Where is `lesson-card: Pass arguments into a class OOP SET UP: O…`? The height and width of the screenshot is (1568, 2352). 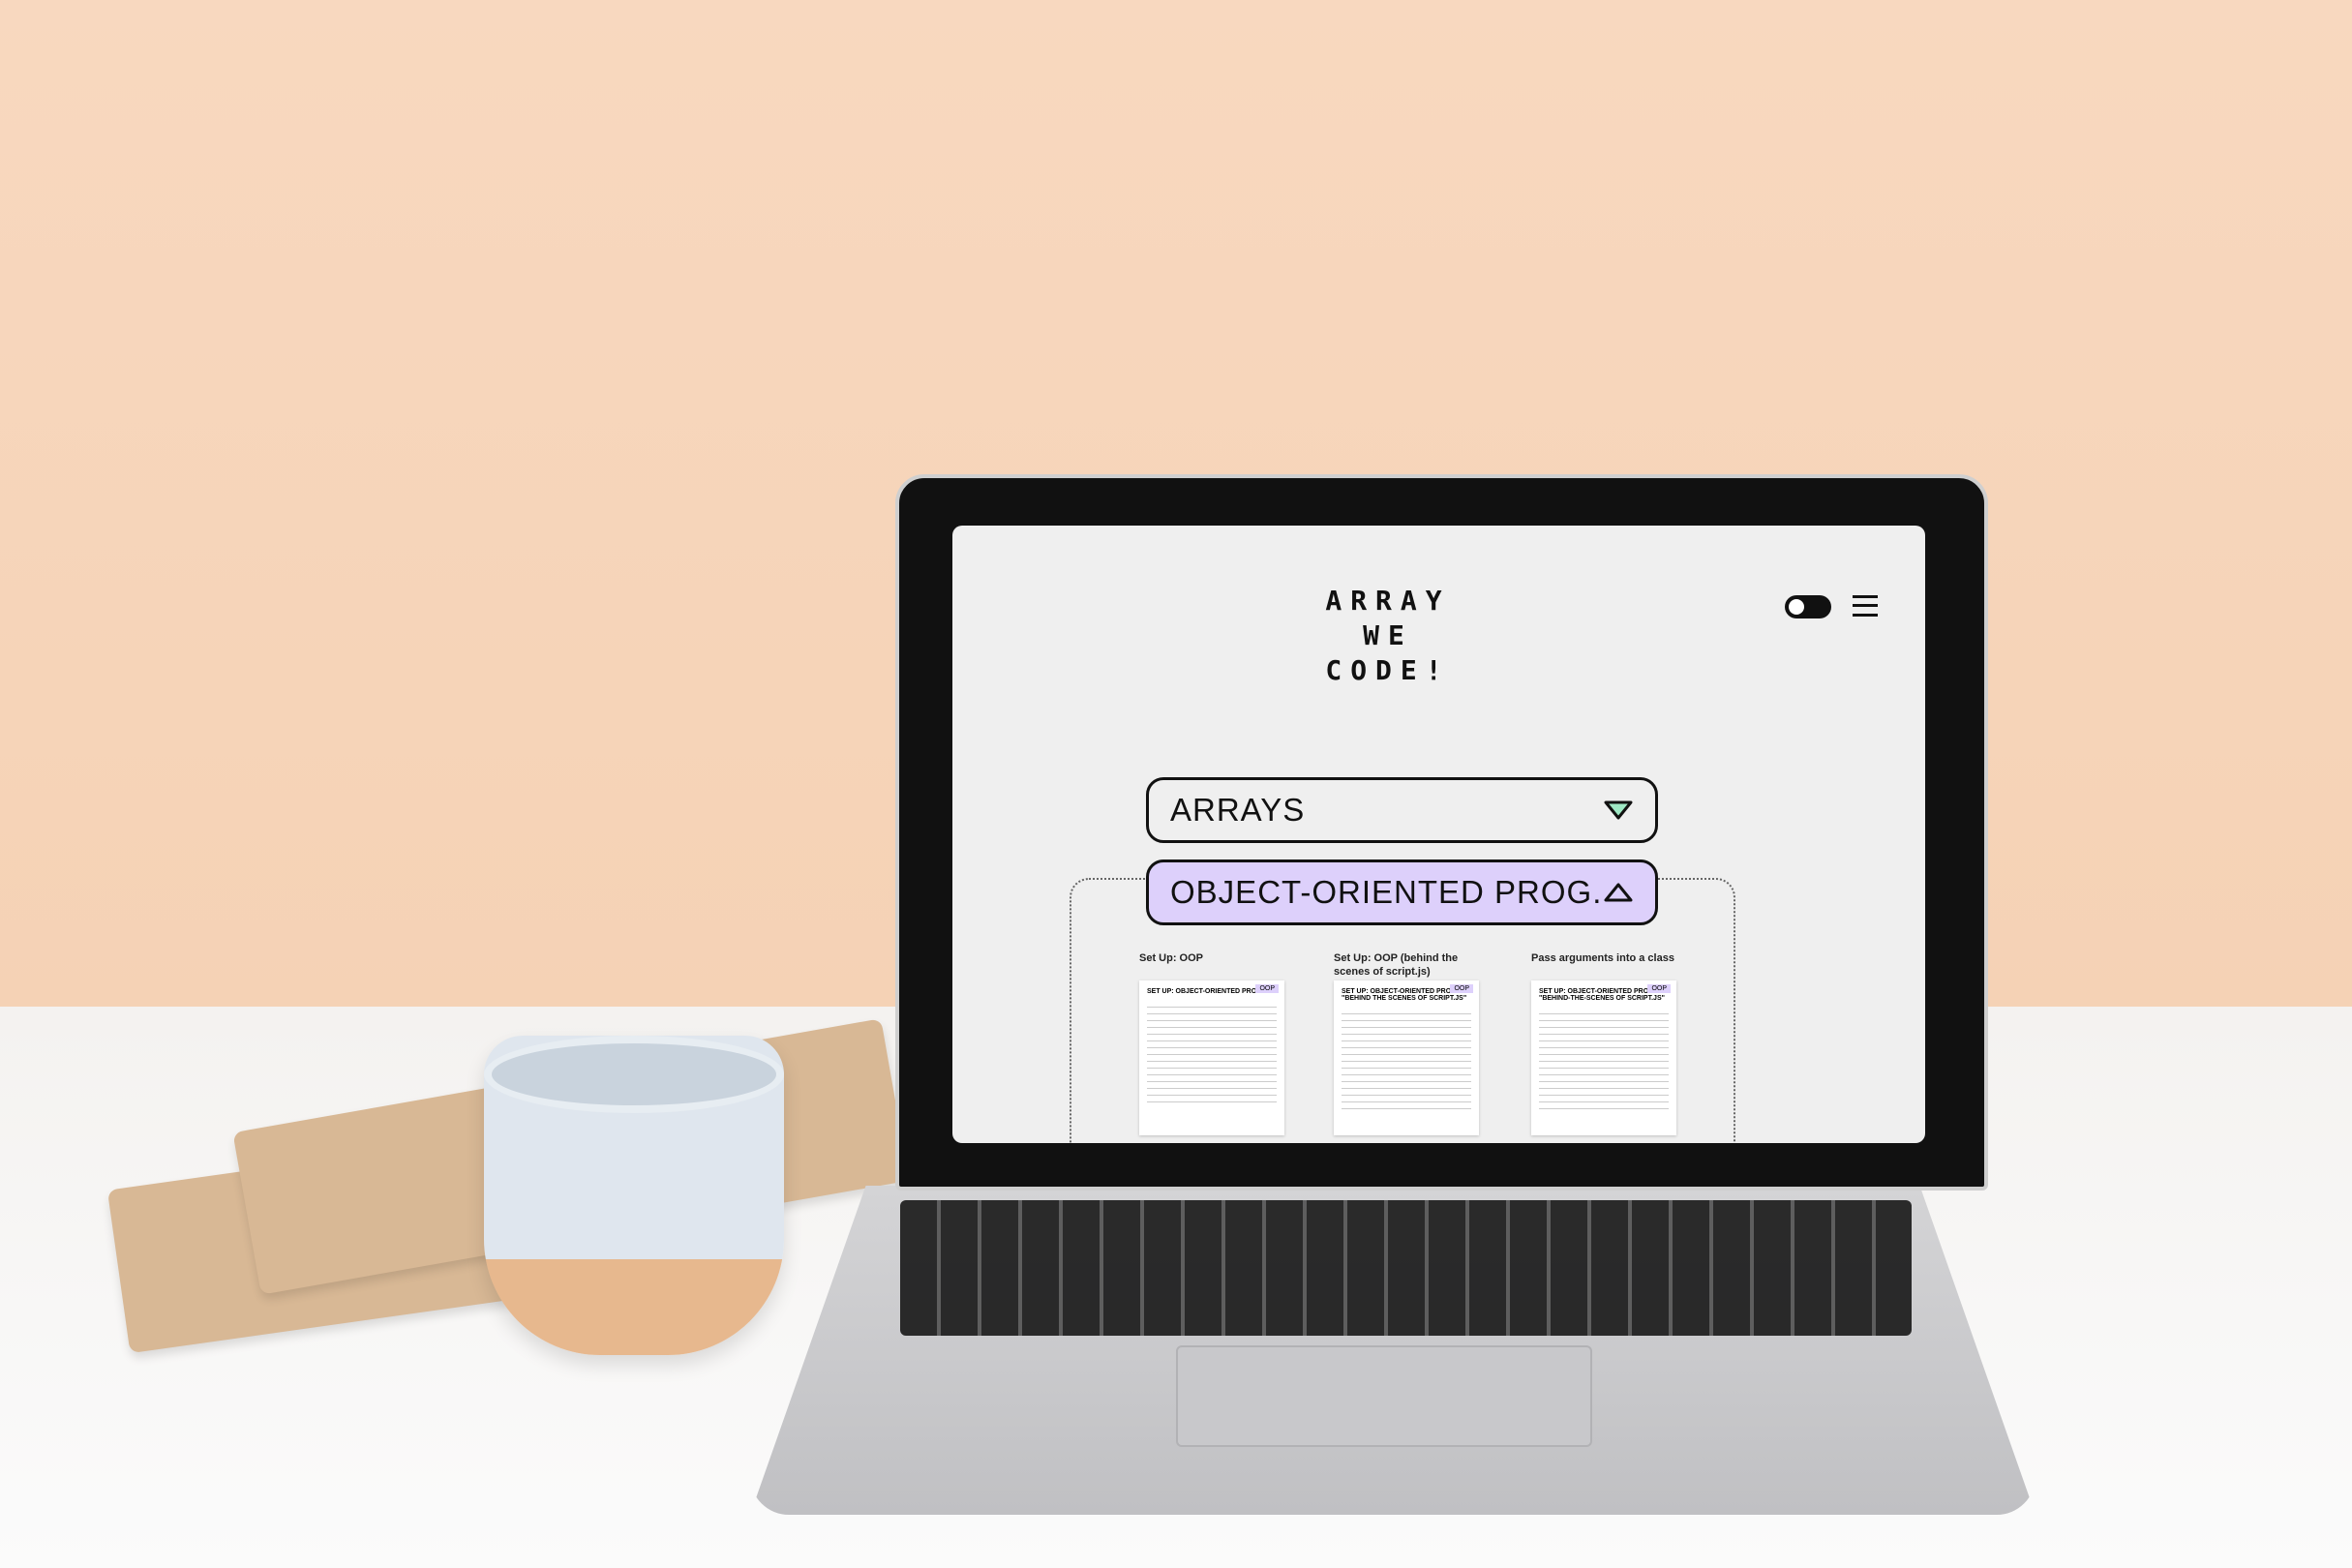 lesson-card: Pass arguments into a class OOP SET UP: O… is located at coordinates (1608, 1043).